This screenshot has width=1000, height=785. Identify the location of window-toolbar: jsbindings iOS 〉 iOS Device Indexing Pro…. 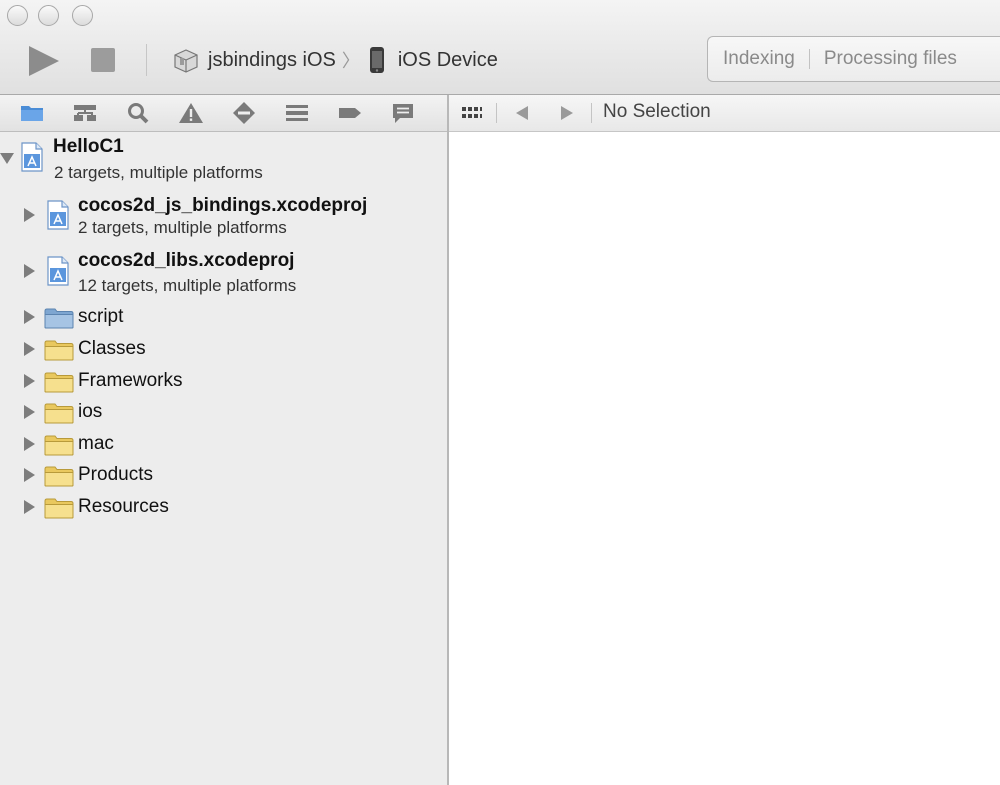
(500, 47).